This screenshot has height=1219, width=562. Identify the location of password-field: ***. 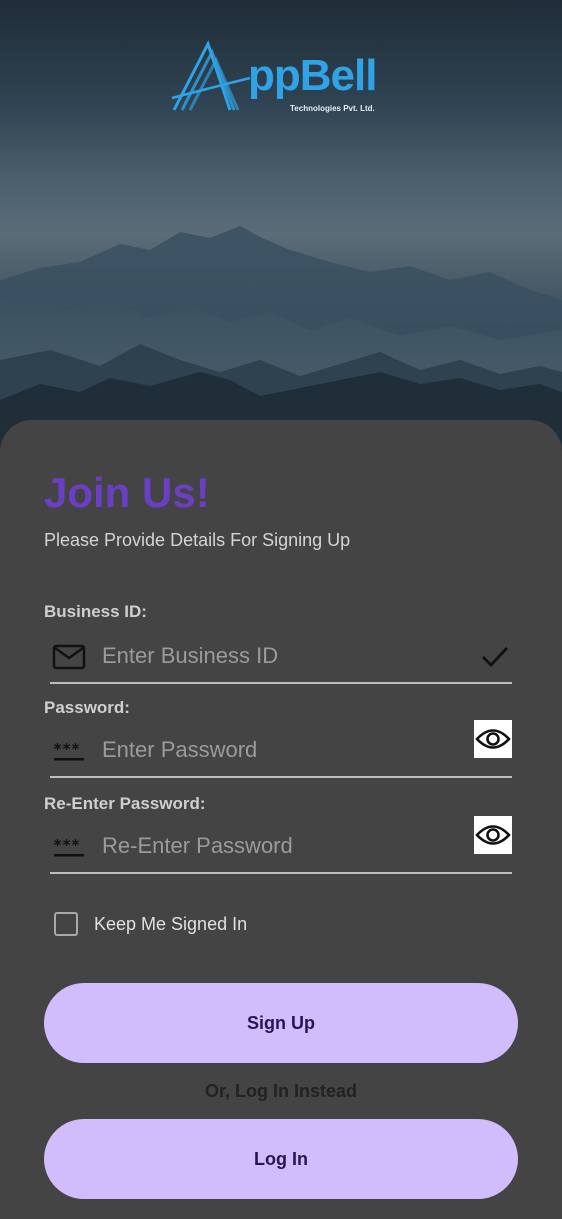
(281, 749).